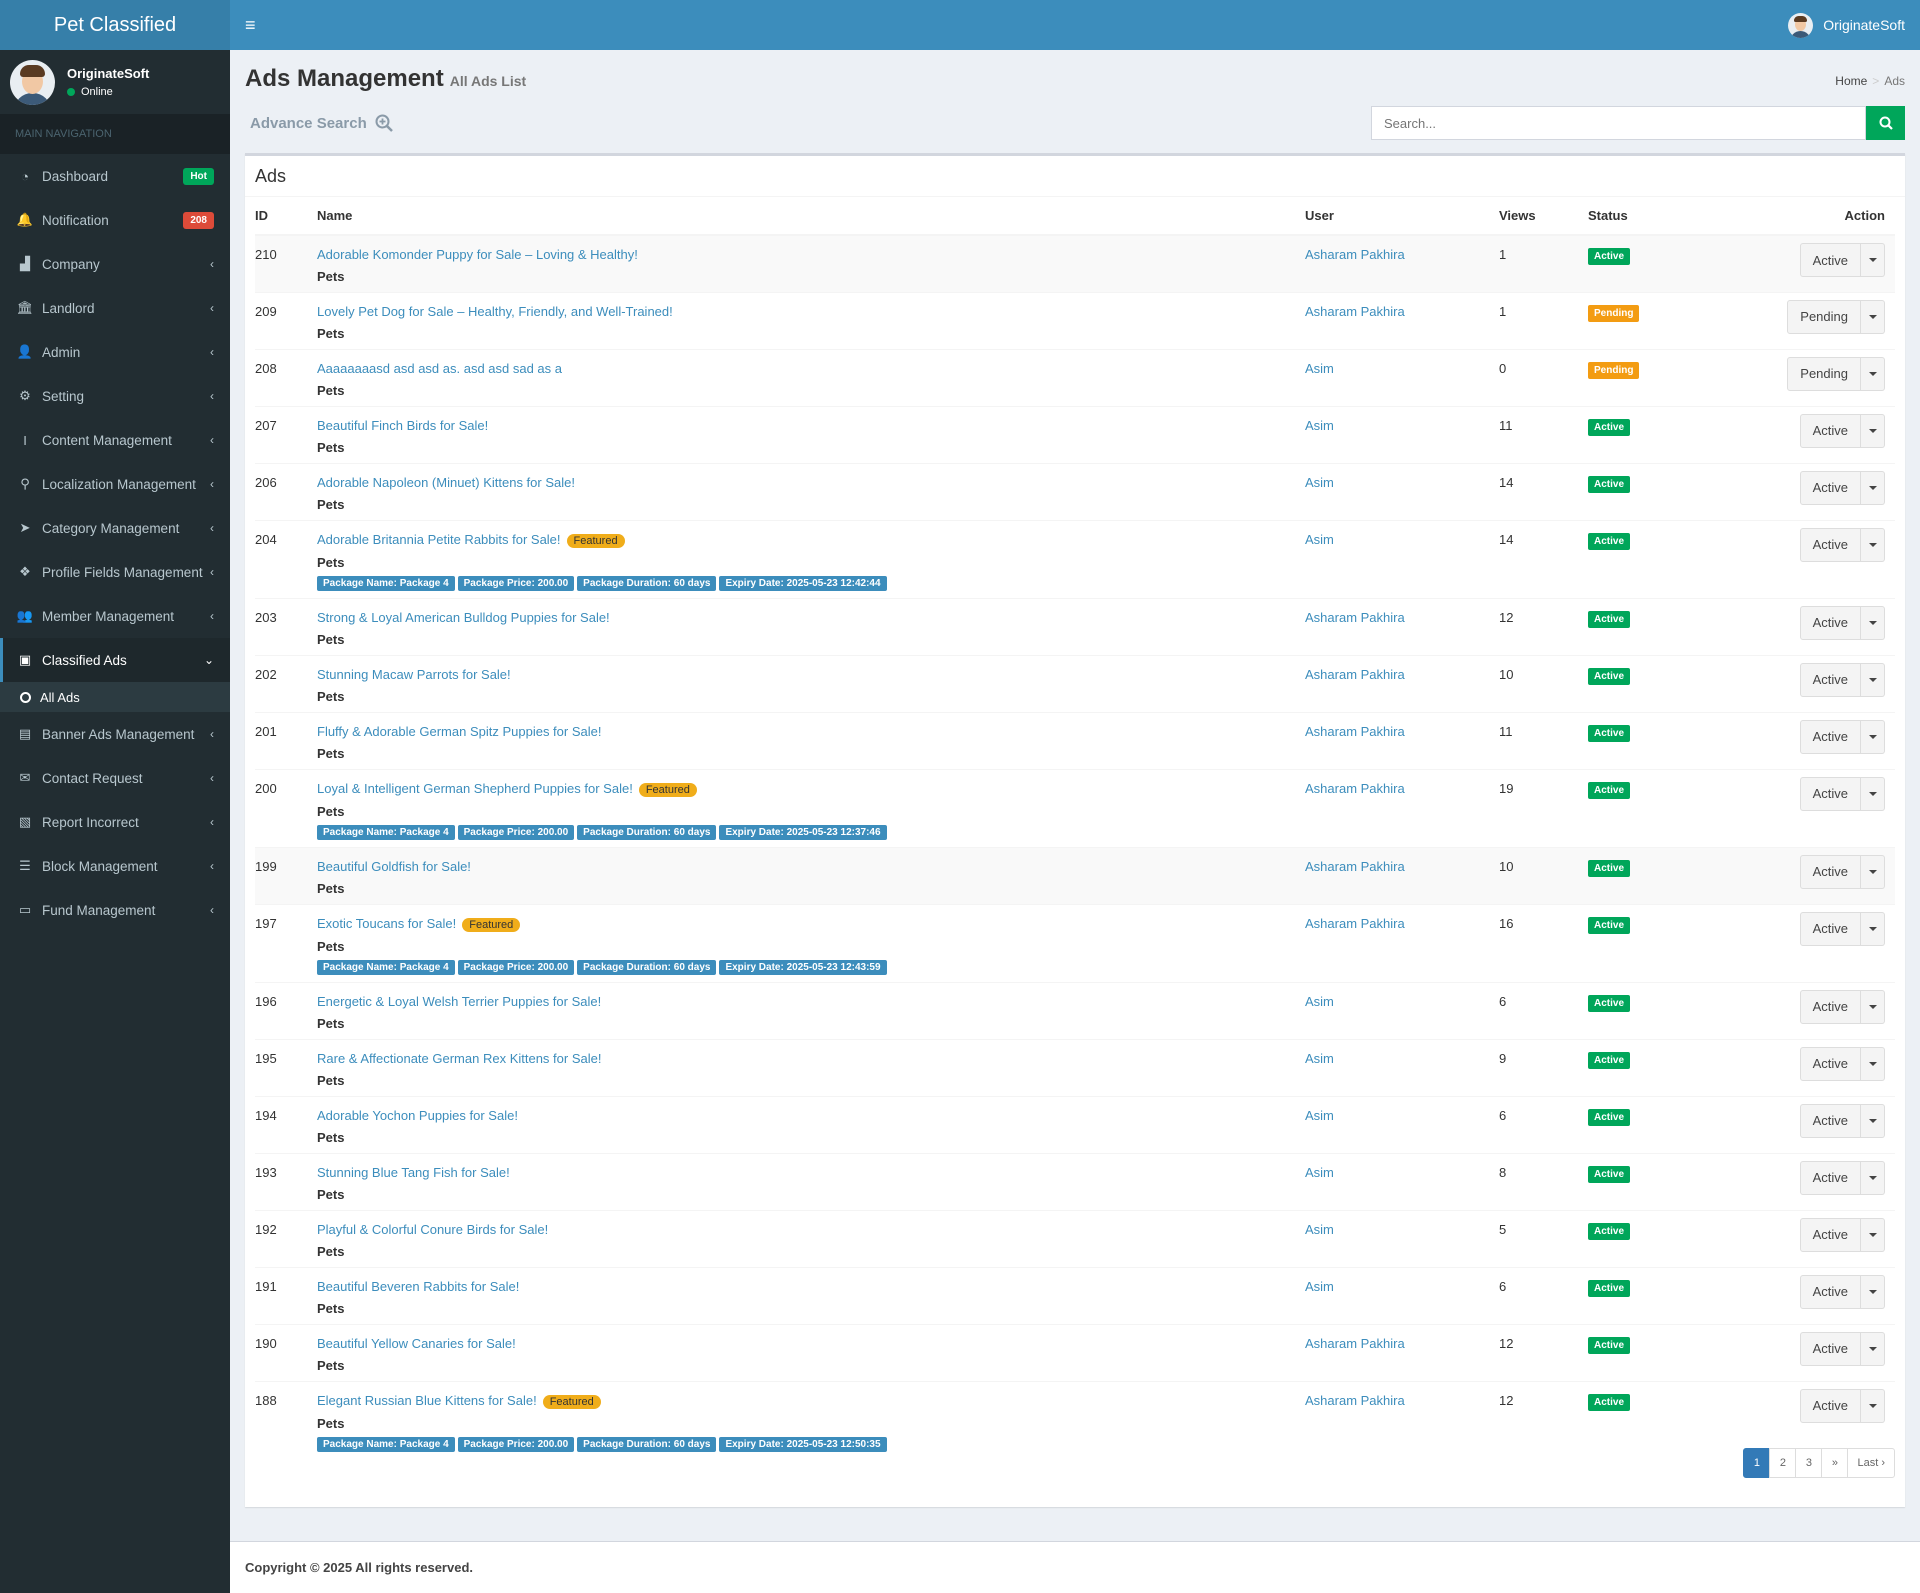  What do you see at coordinates (1757, 1463) in the screenshot?
I see `page-link-1: 1` at bounding box center [1757, 1463].